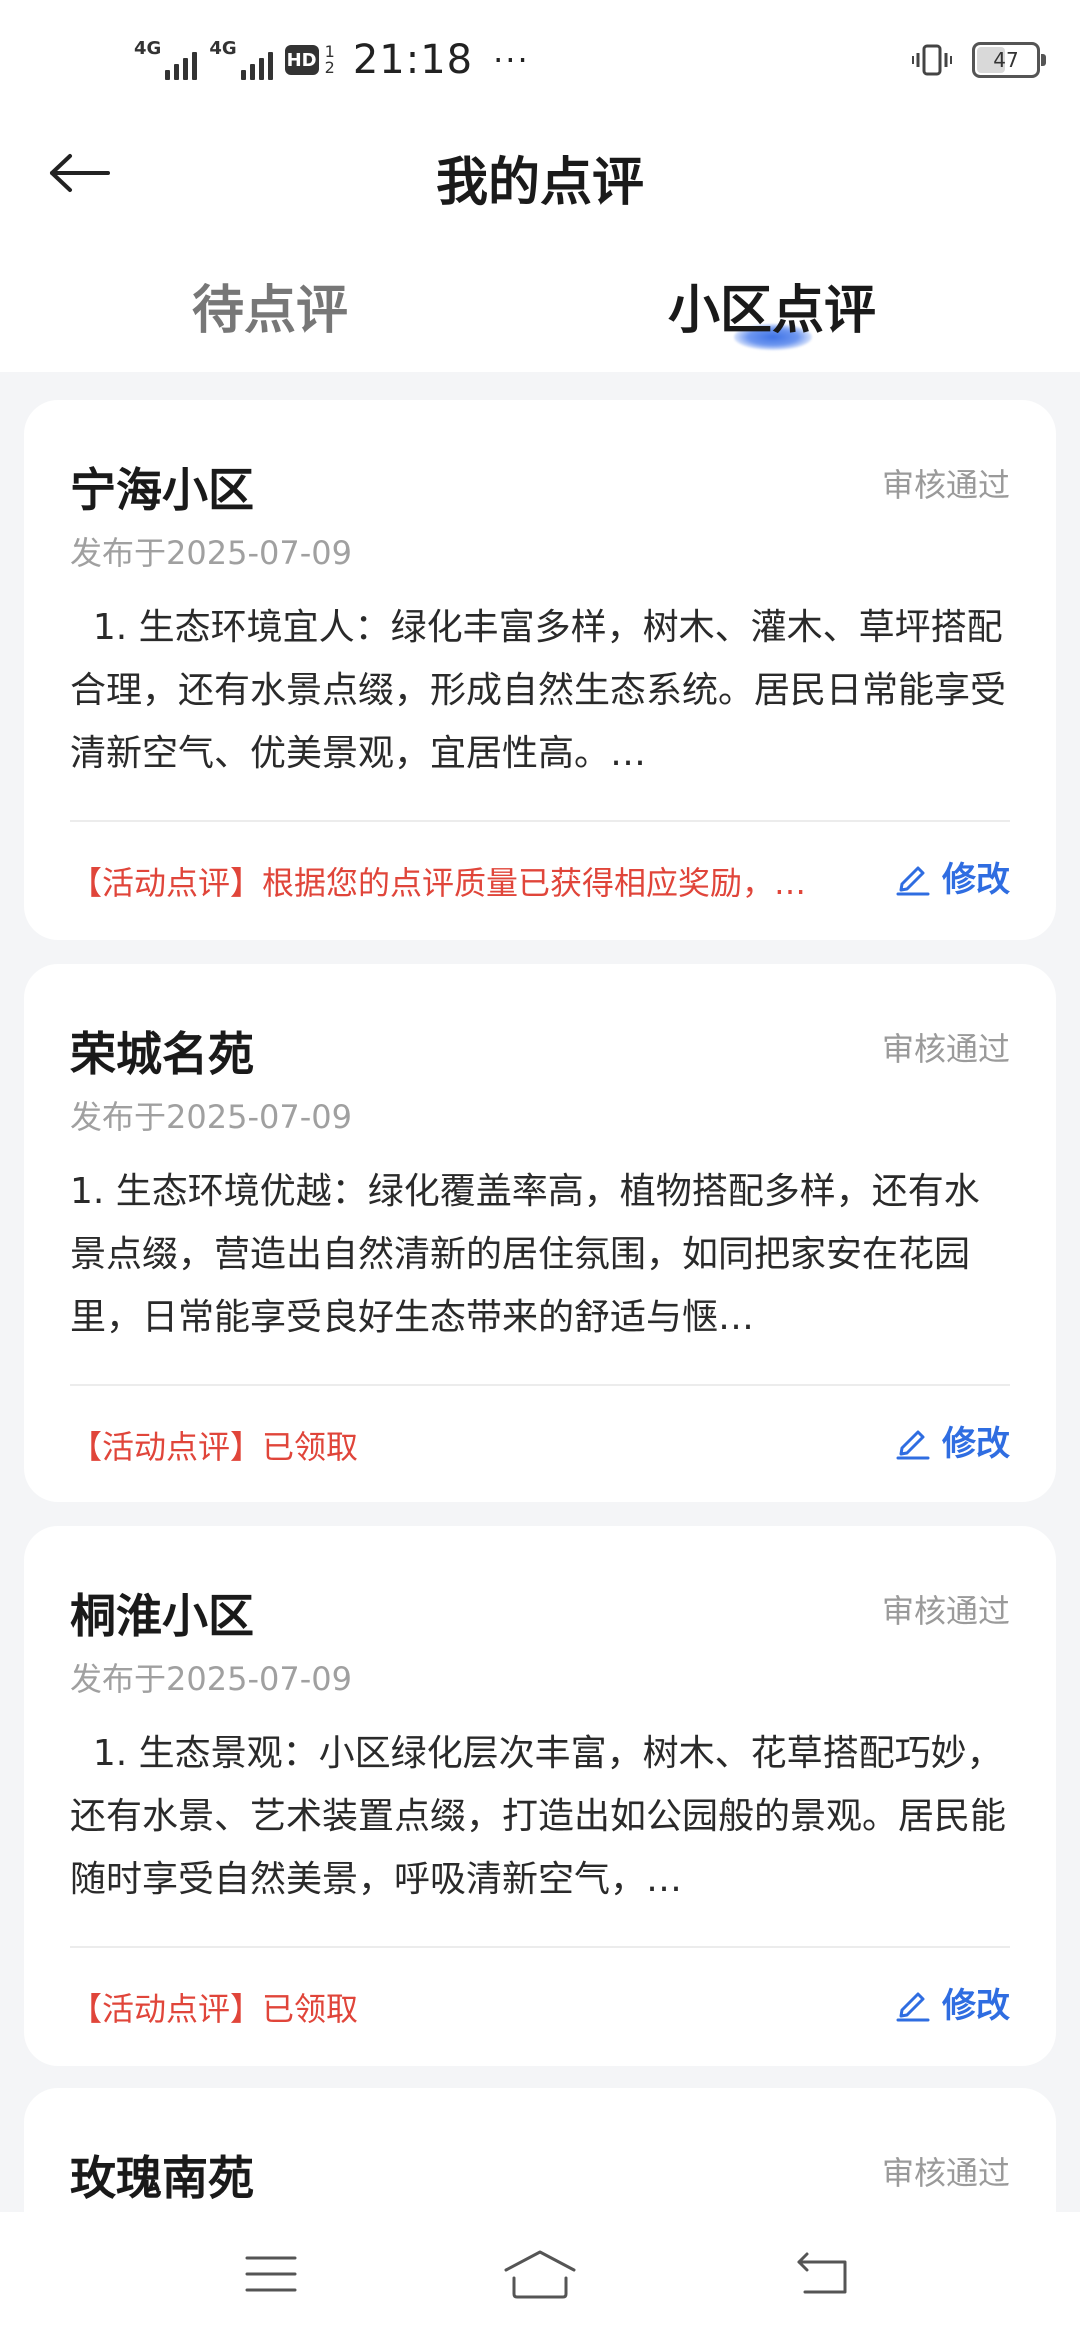 The image size is (1080, 2340). What do you see at coordinates (148, 48) in the screenshot?
I see `network-label-1: 4G` at bounding box center [148, 48].